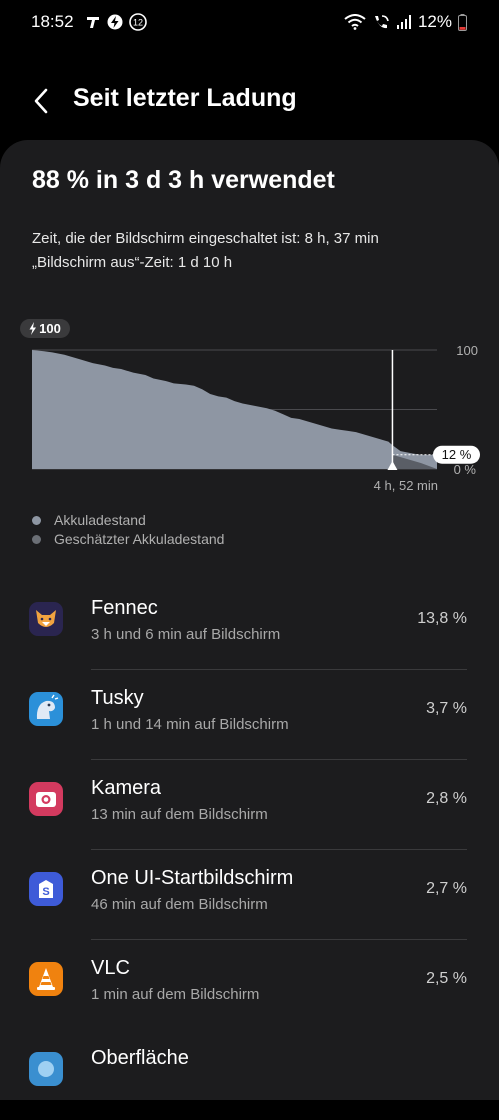  What do you see at coordinates (140, 1058) in the screenshot?
I see `app-name: Oberfläche` at bounding box center [140, 1058].